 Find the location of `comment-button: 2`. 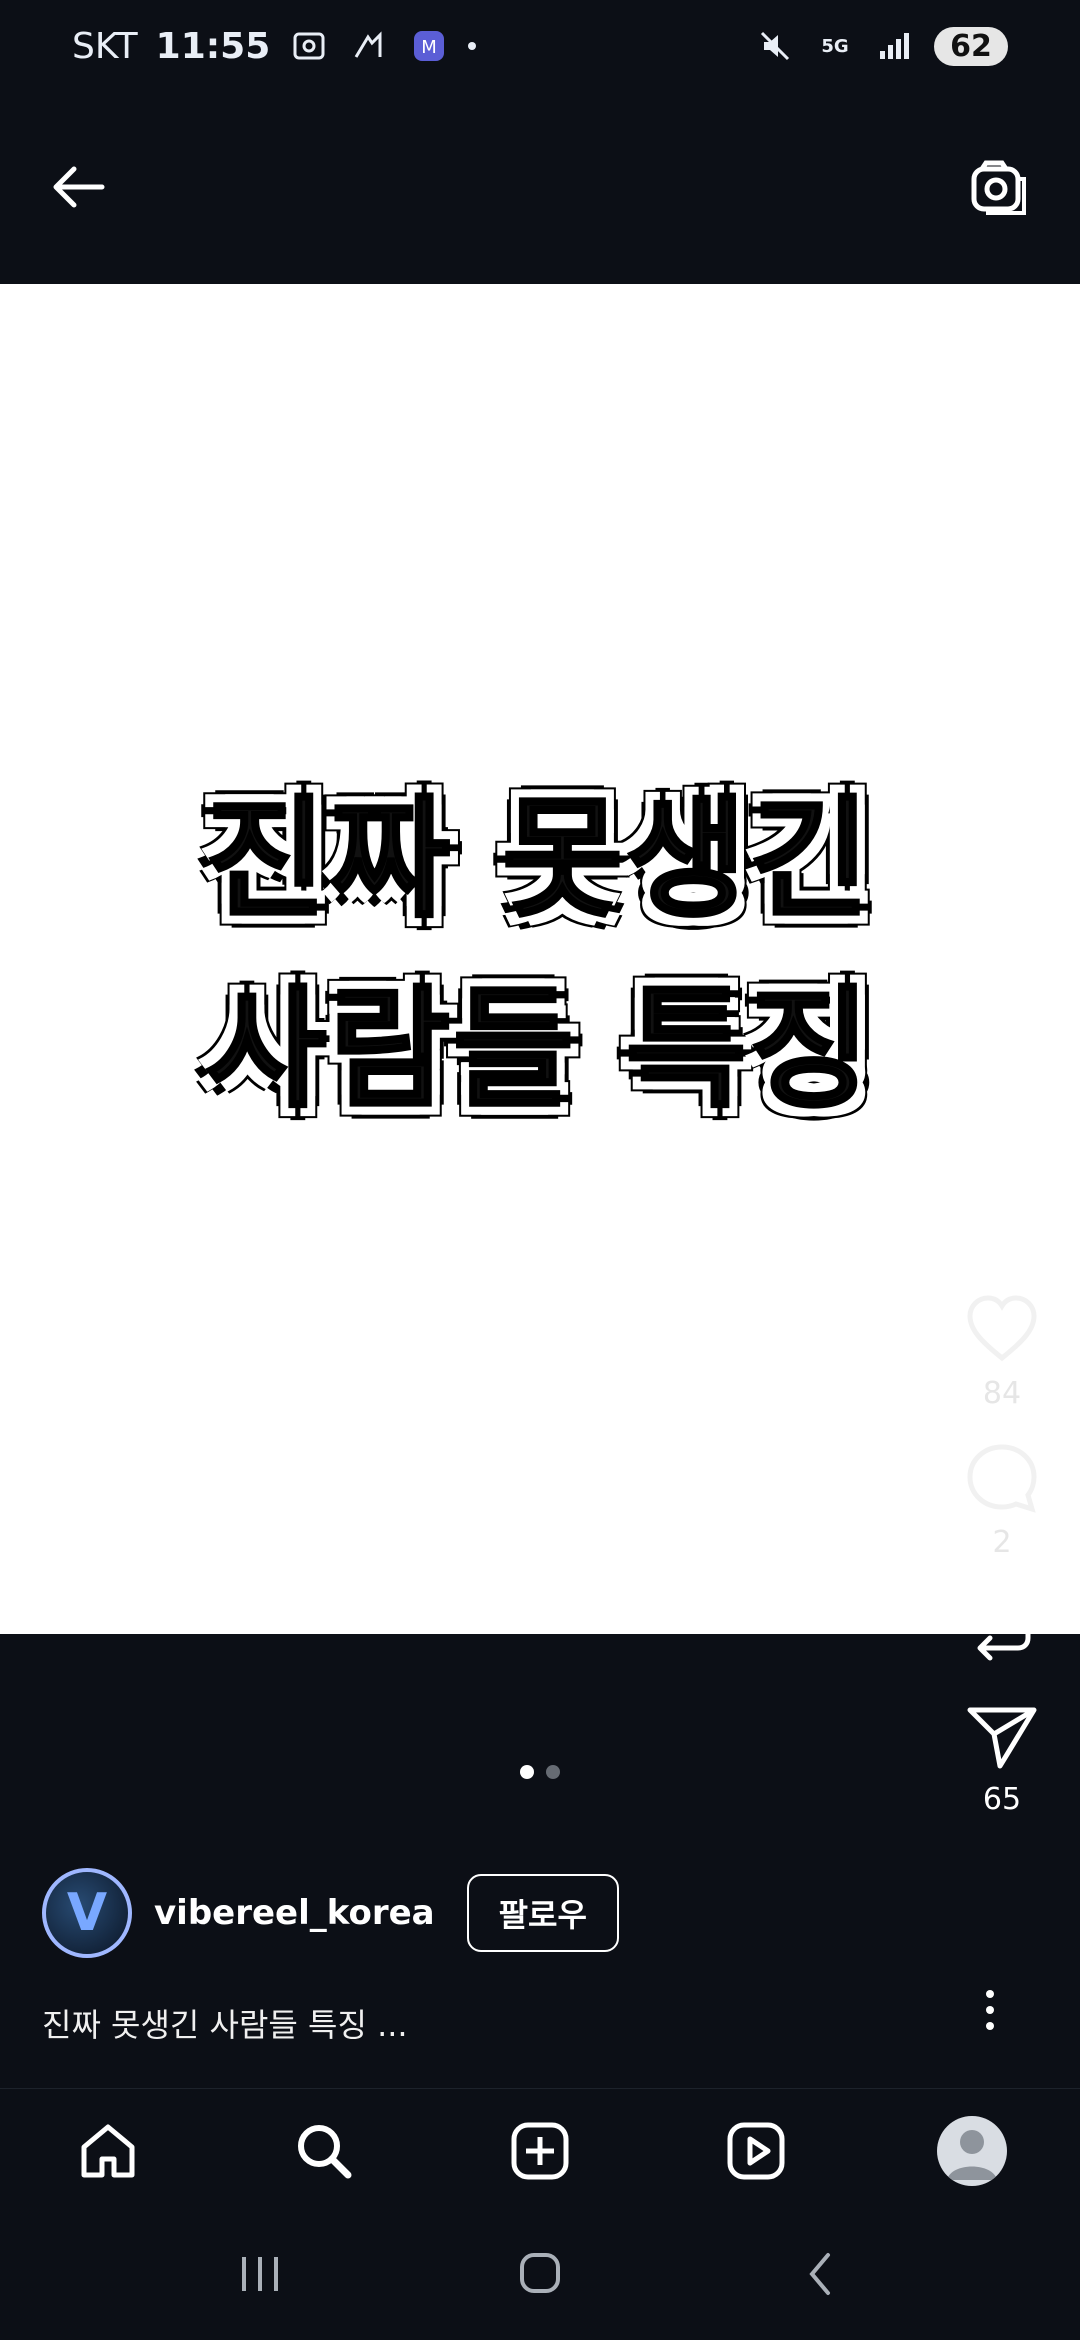

comment-button: 2 is located at coordinates (1002, 1499).